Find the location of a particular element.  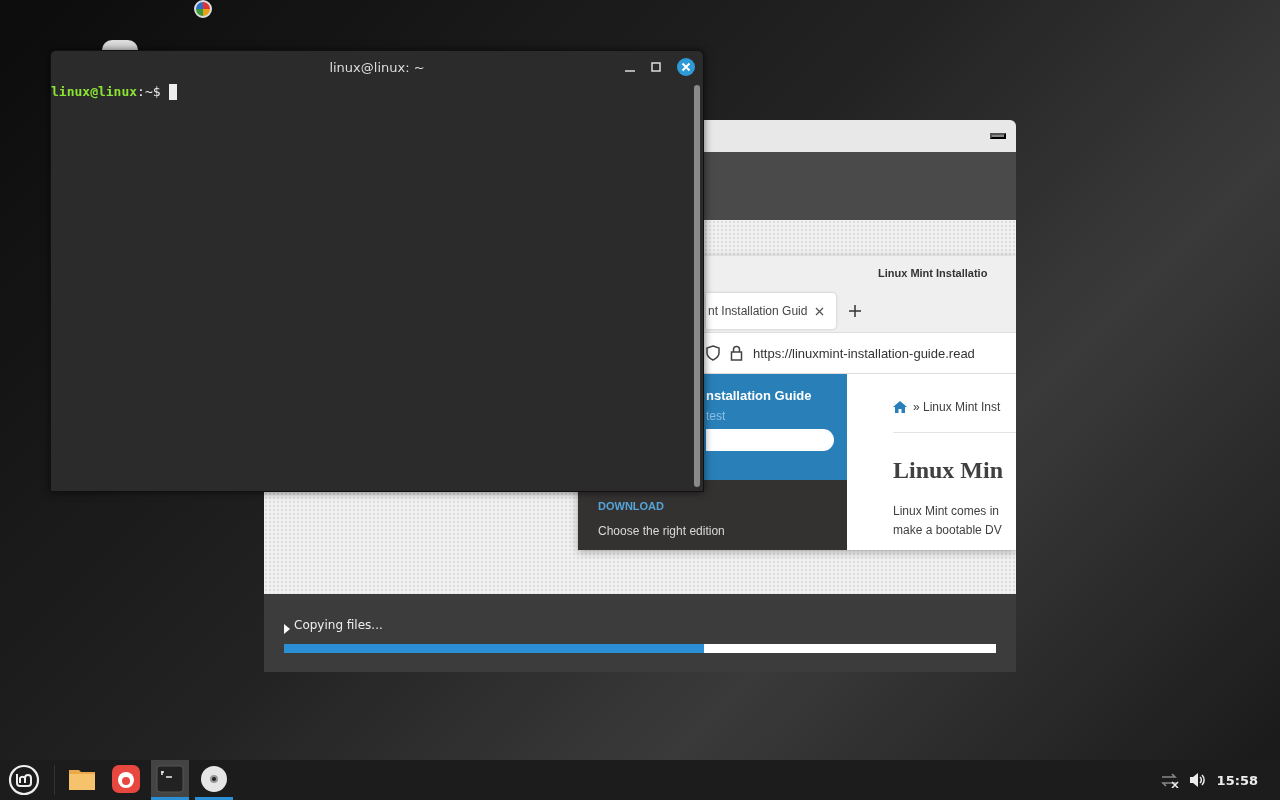

plus-icon is located at coordinates (855, 311).